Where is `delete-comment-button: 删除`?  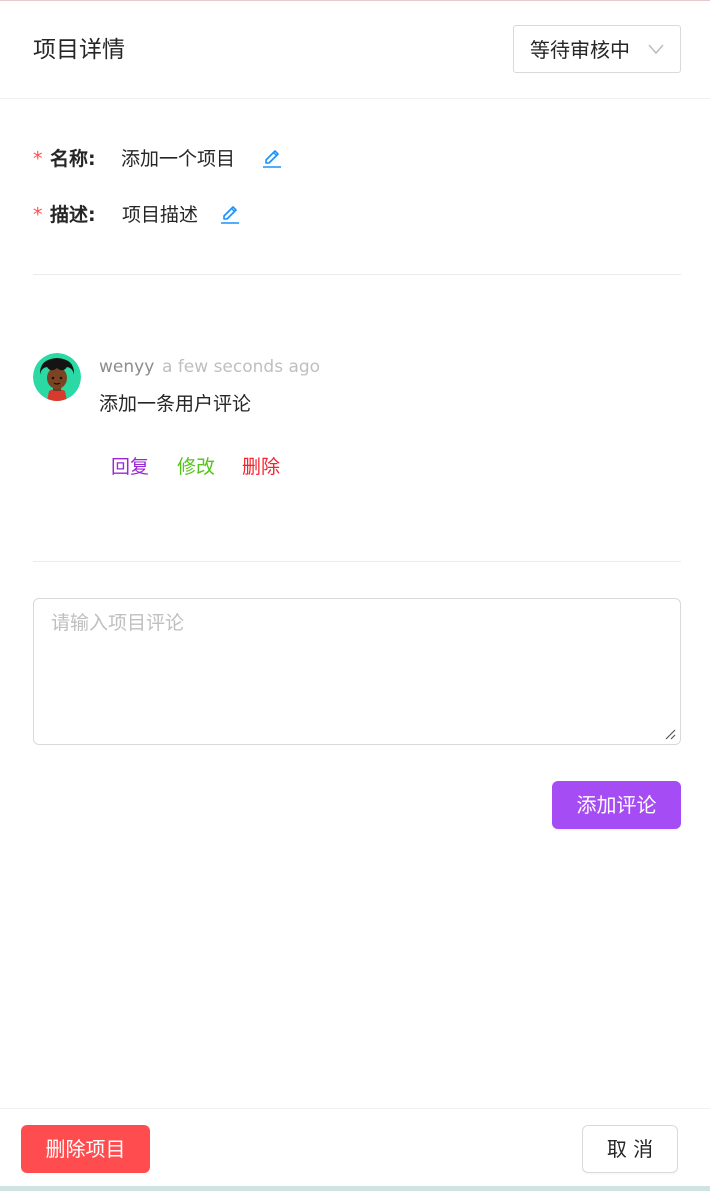
delete-comment-button: 删除 is located at coordinates (261, 467).